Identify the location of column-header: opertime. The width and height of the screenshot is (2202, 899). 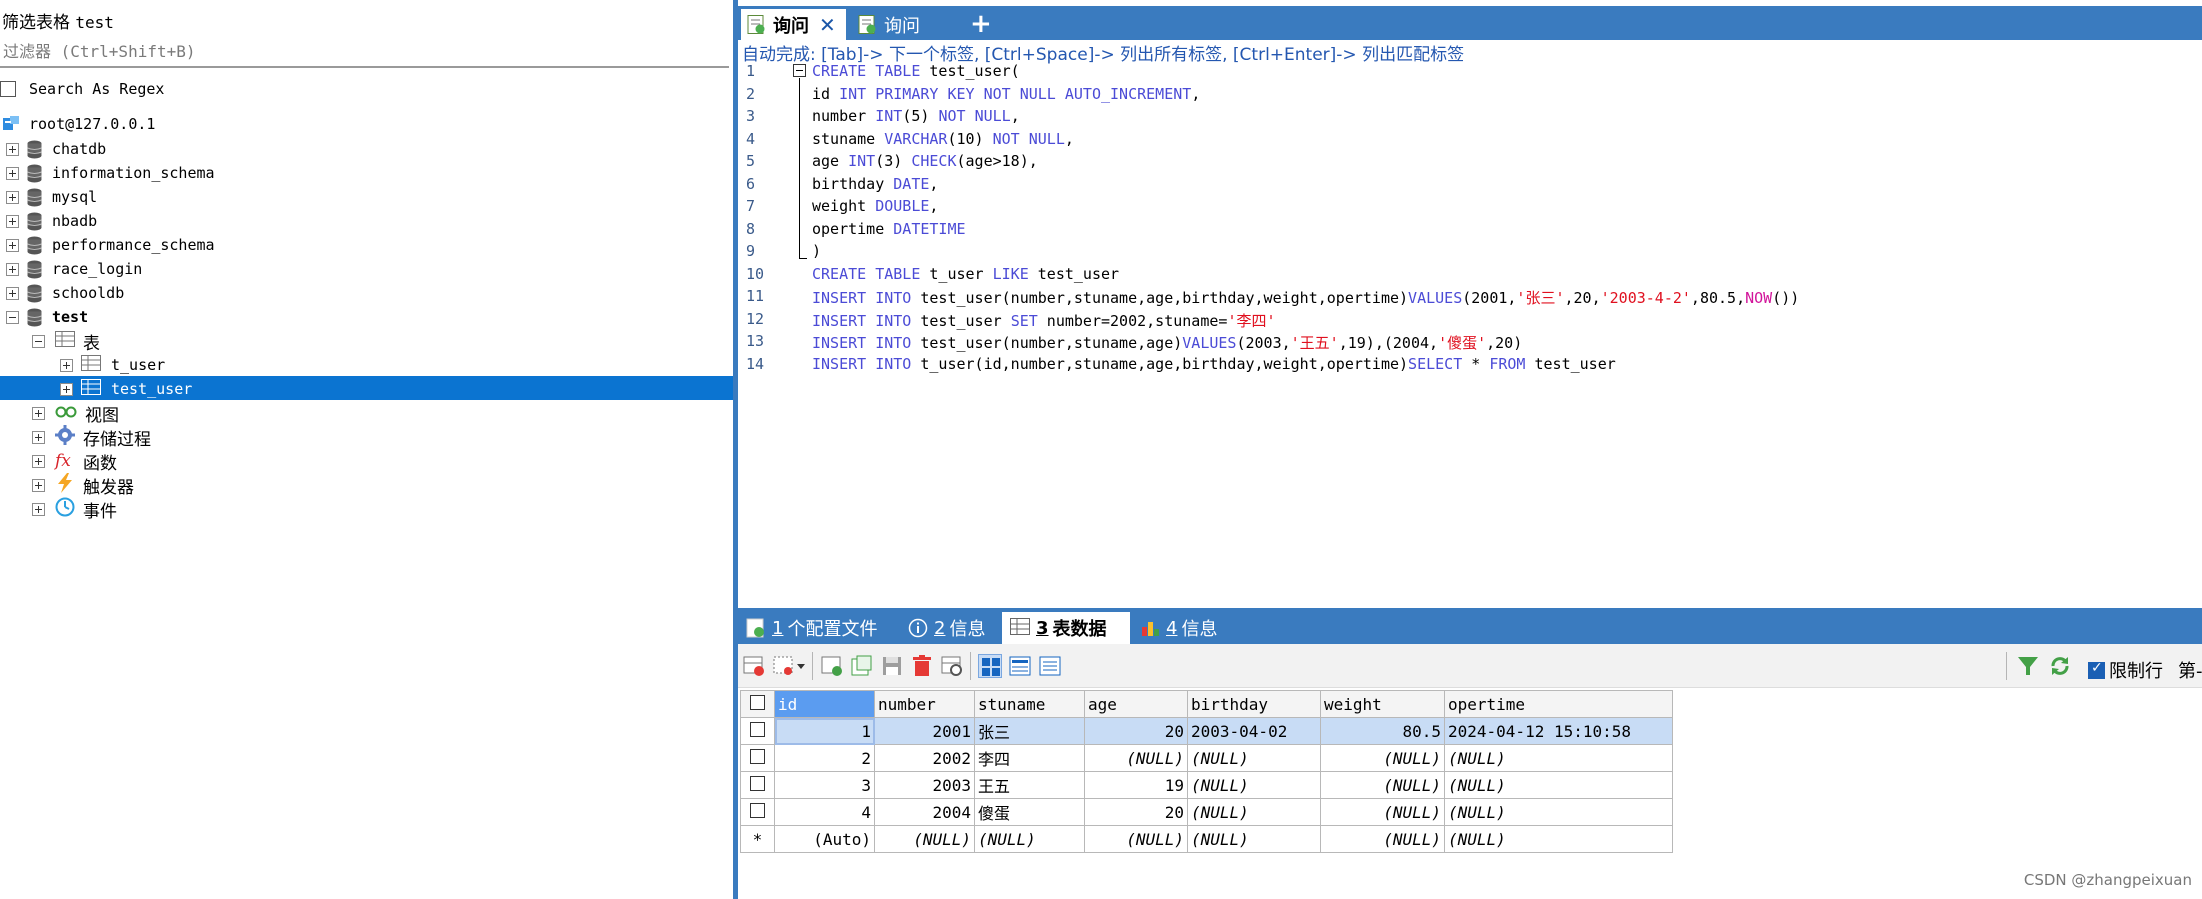
(1558, 704).